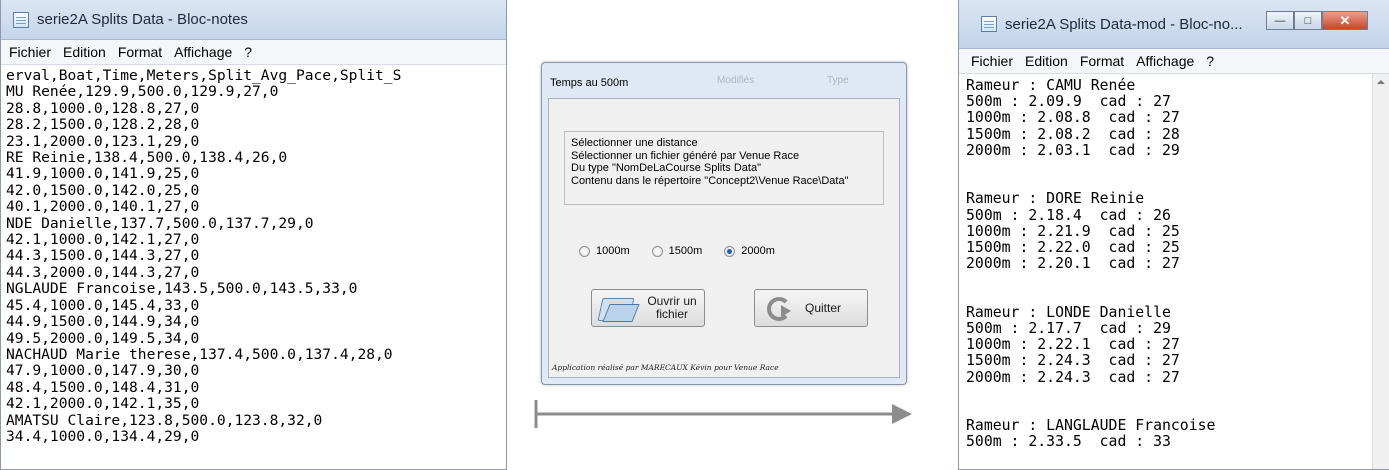 This screenshot has width=1389, height=470. I want to click on radio-label: 1500m, so click(685, 251).